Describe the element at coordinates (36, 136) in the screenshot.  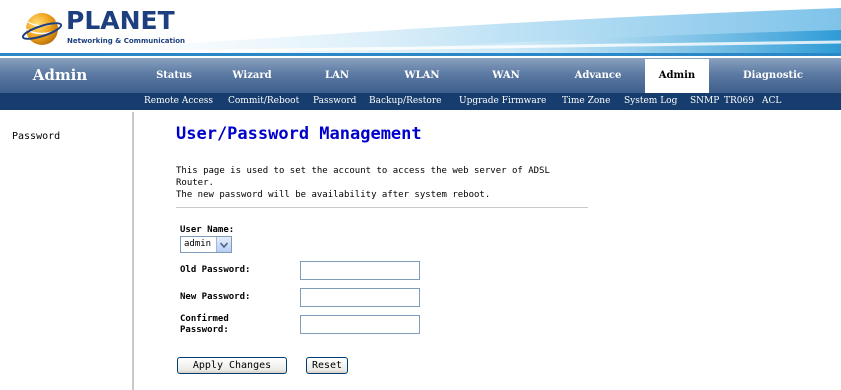
I see `sidebar-item-password: Password` at that location.